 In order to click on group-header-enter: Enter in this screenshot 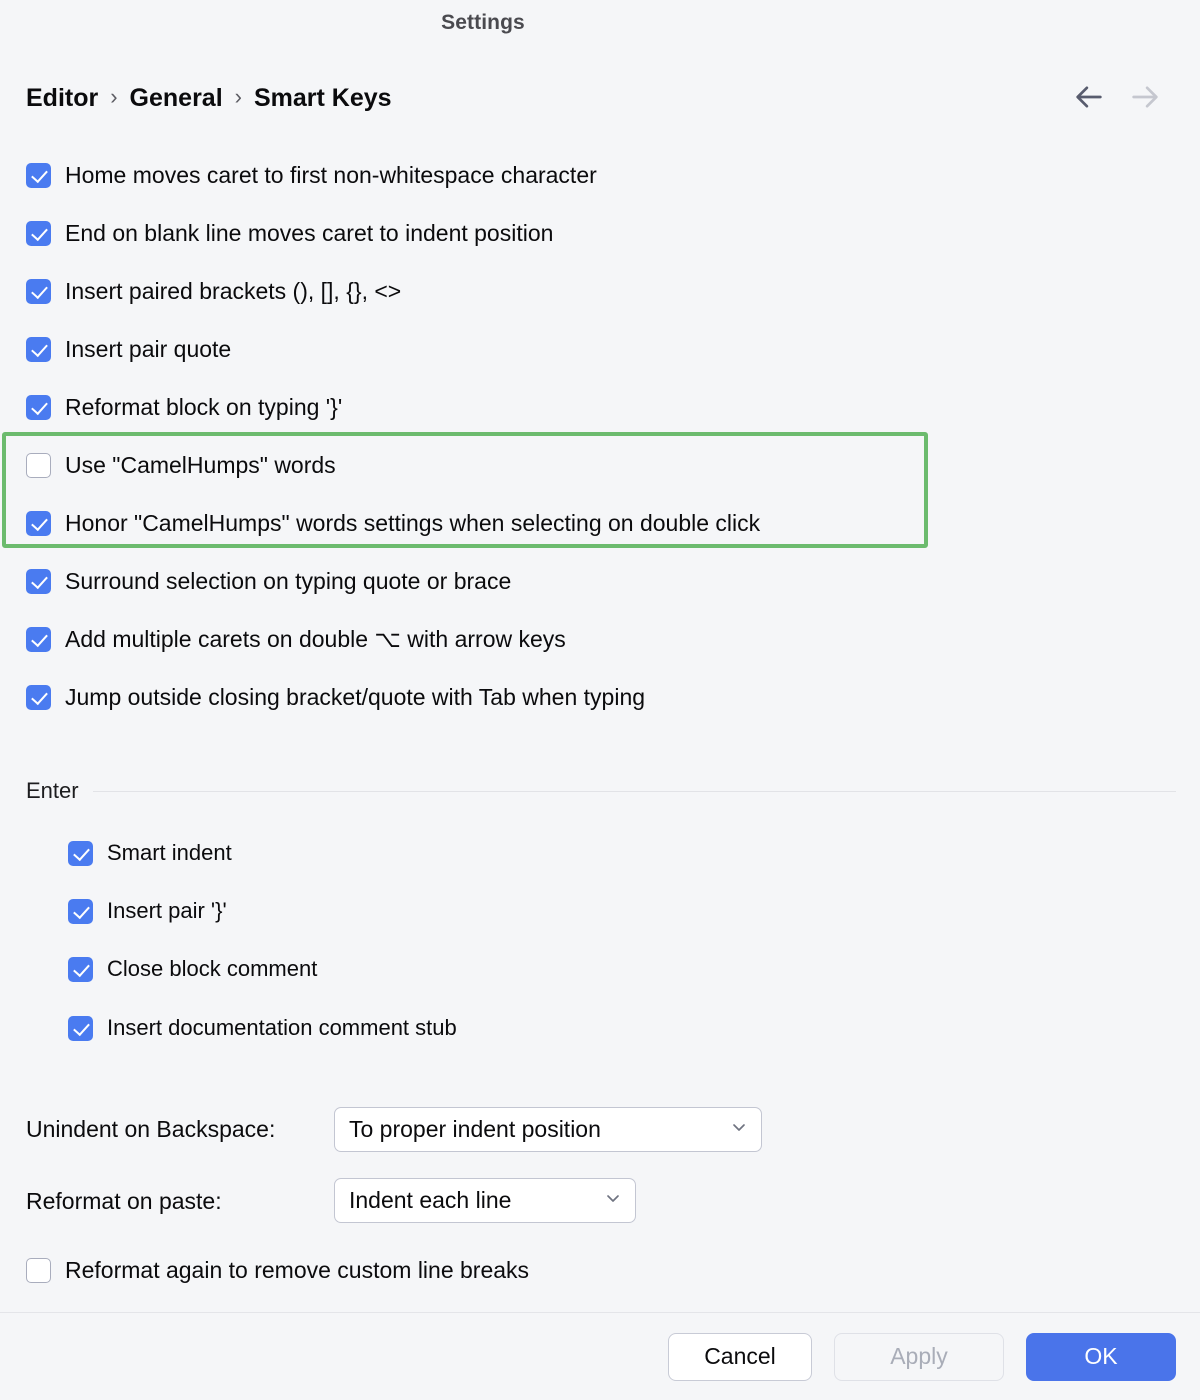, I will do `click(601, 791)`.